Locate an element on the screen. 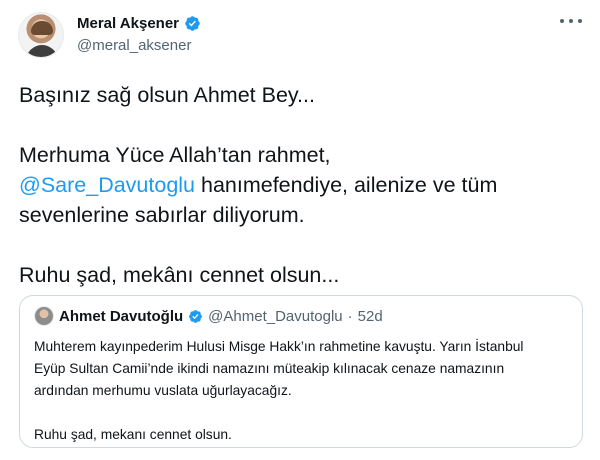  more-options-icon is located at coordinates (571, 21).